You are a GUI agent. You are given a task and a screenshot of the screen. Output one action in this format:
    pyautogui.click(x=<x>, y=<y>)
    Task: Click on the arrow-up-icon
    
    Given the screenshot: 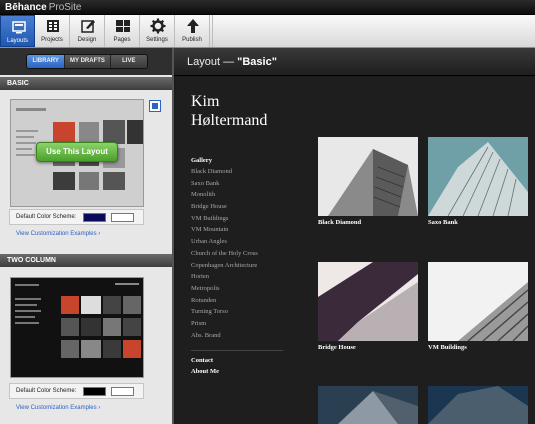 What is the action you would take?
    pyautogui.click(x=193, y=26)
    